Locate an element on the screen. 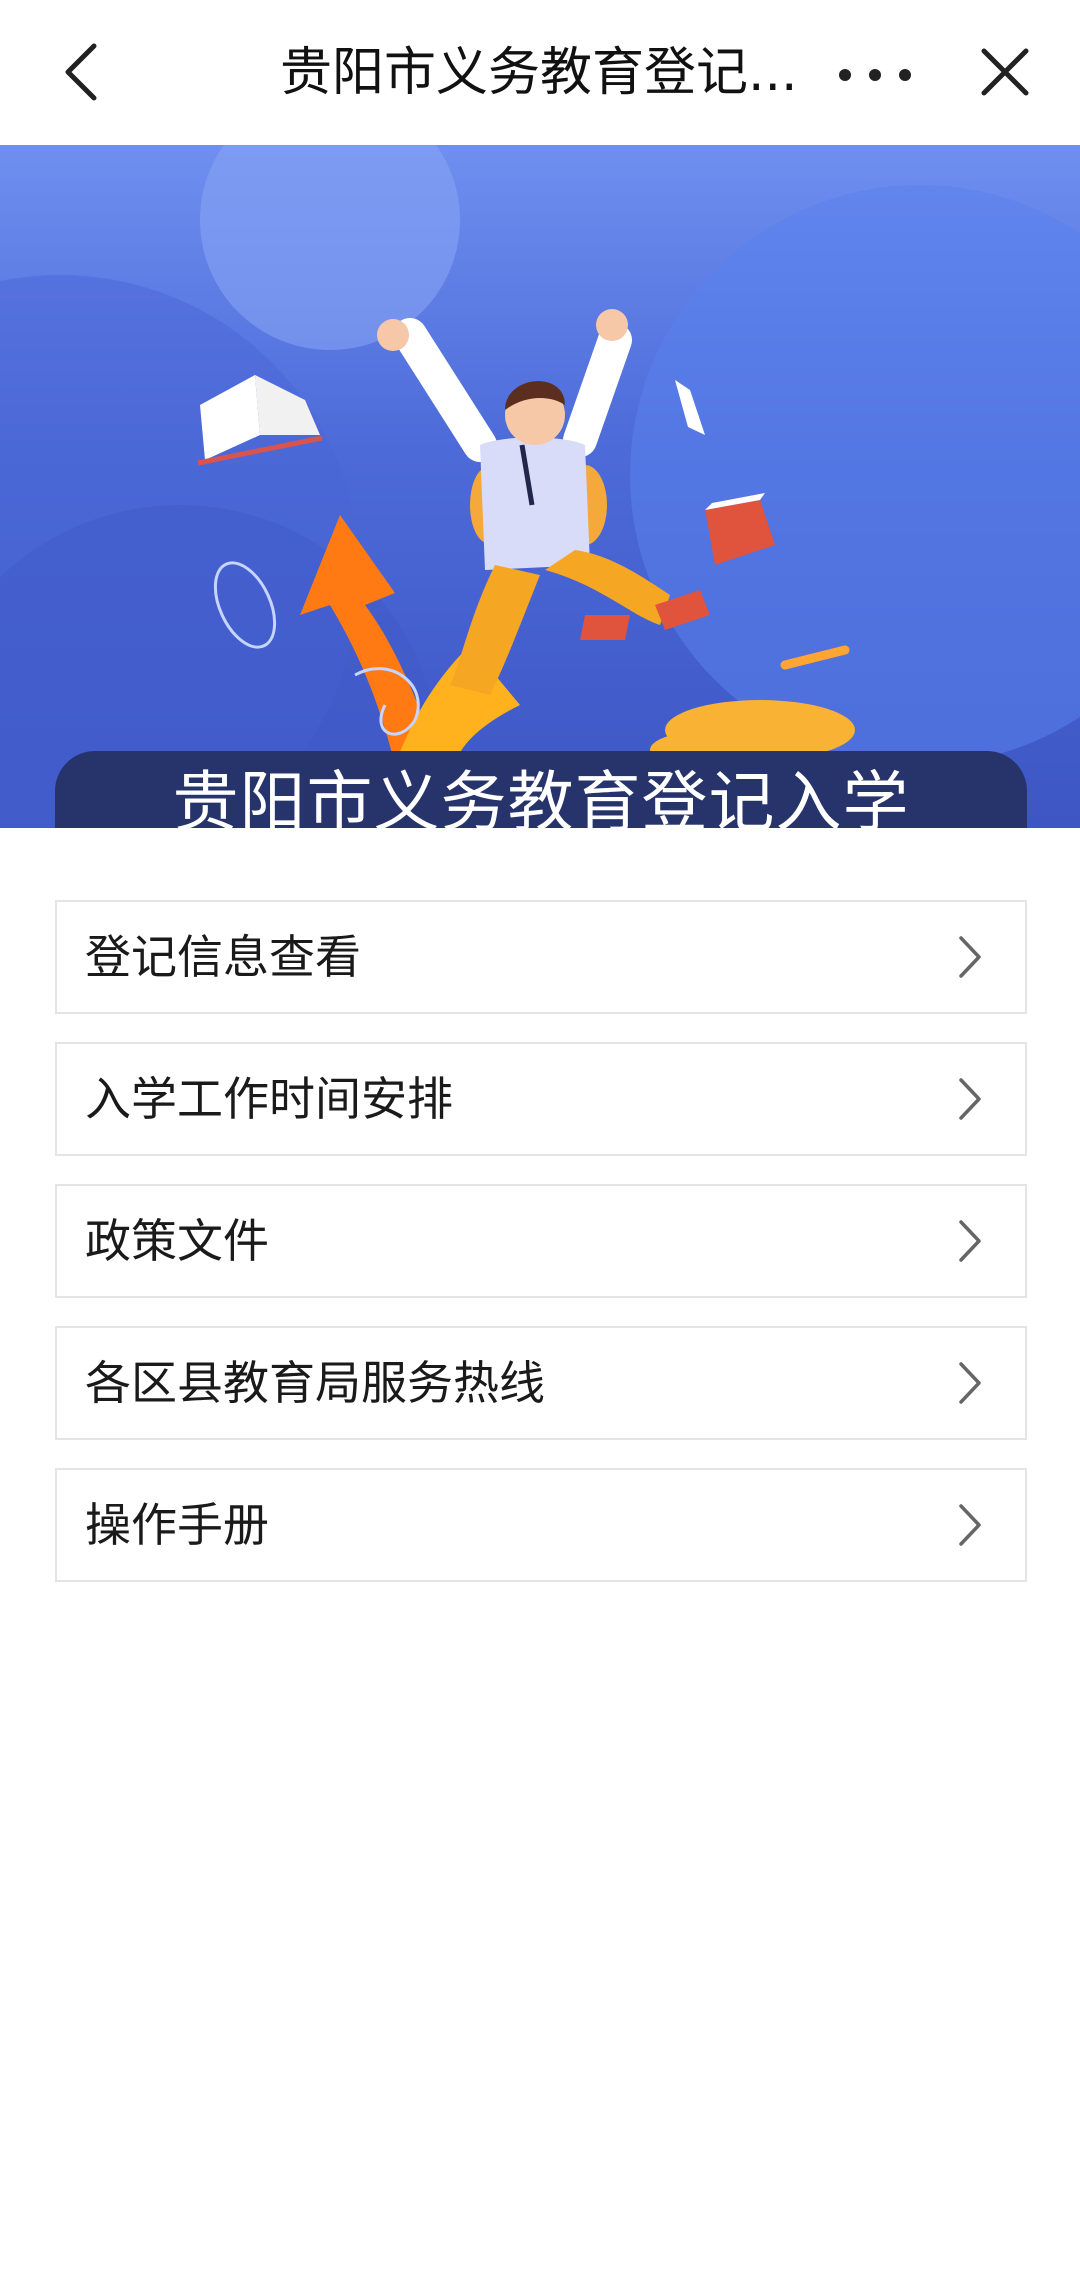  close-button is located at coordinates (1005, 72).